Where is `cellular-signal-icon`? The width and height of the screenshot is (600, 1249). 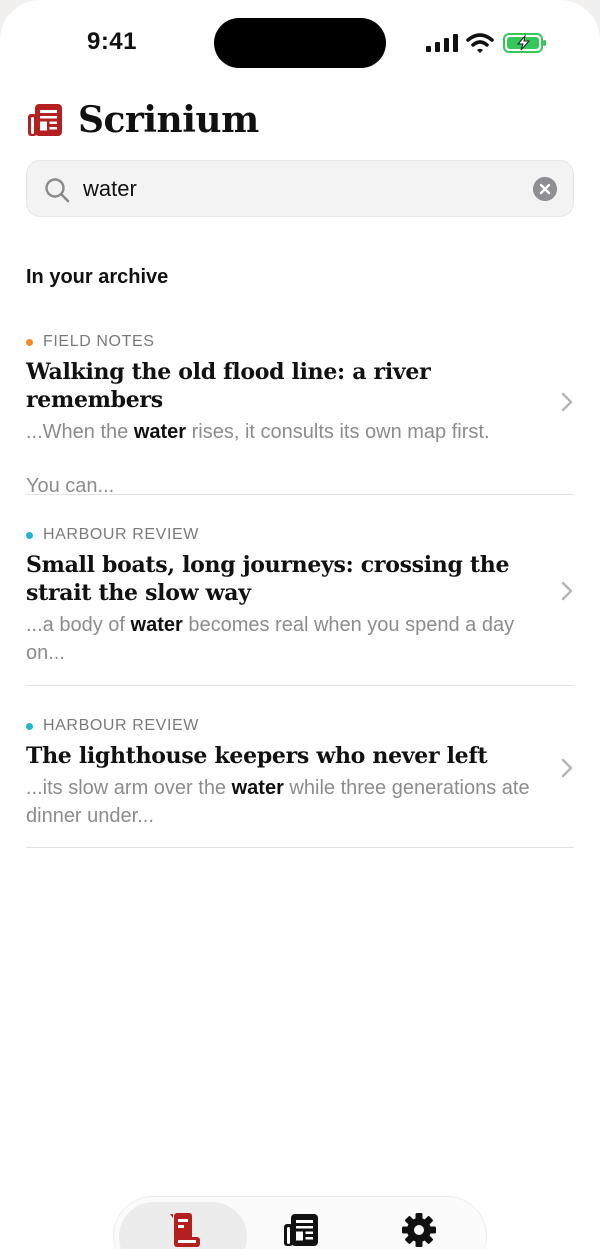
cellular-signal-icon is located at coordinates (442, 43).